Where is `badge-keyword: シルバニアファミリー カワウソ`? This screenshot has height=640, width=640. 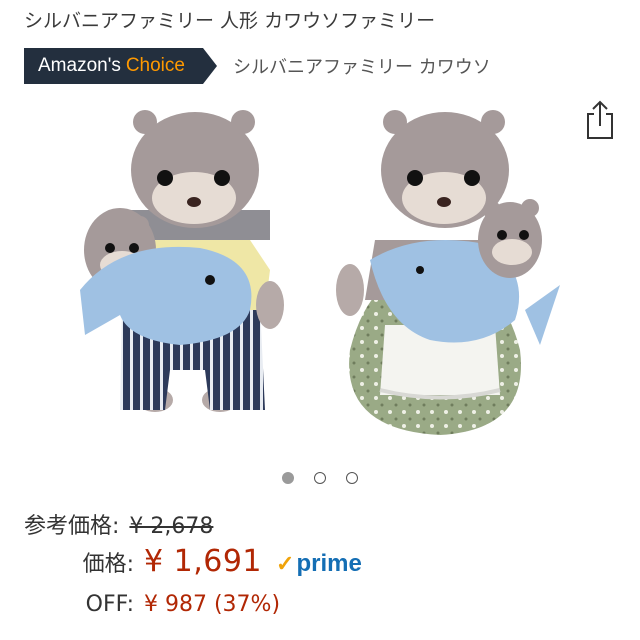
badge-keyword: シルバニアファミリー カワウソ is located at coordinates (362, 66).